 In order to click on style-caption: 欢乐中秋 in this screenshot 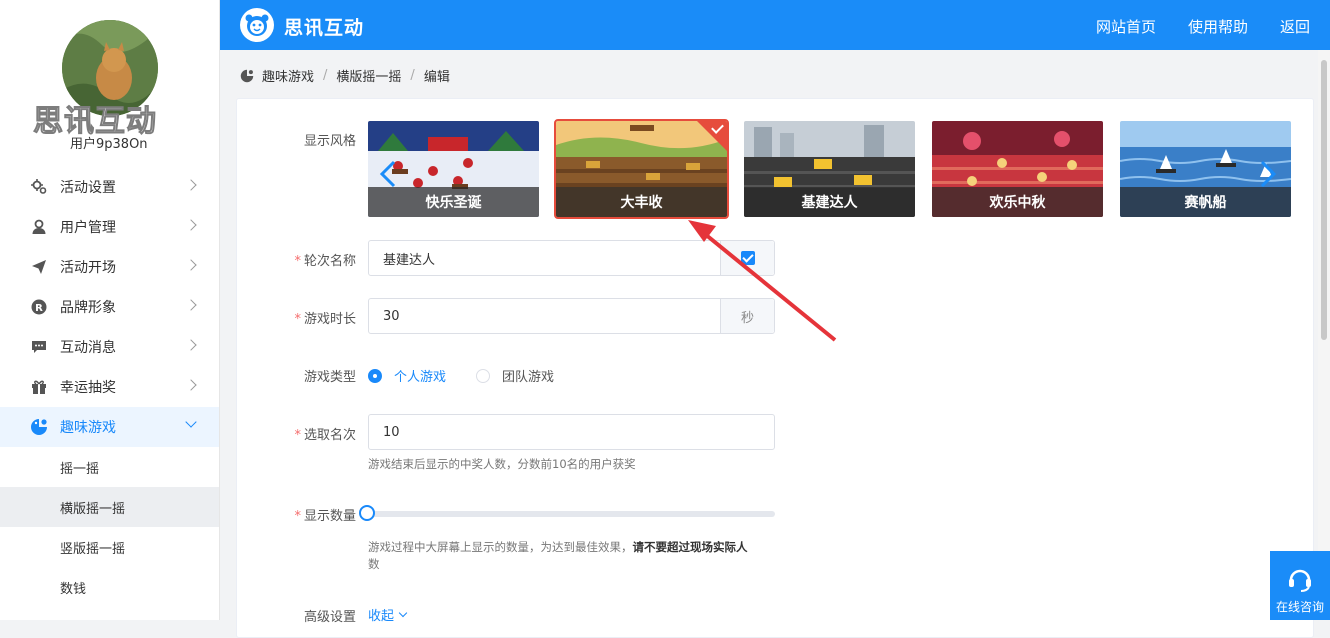, I will do `click(1017, 202)`.